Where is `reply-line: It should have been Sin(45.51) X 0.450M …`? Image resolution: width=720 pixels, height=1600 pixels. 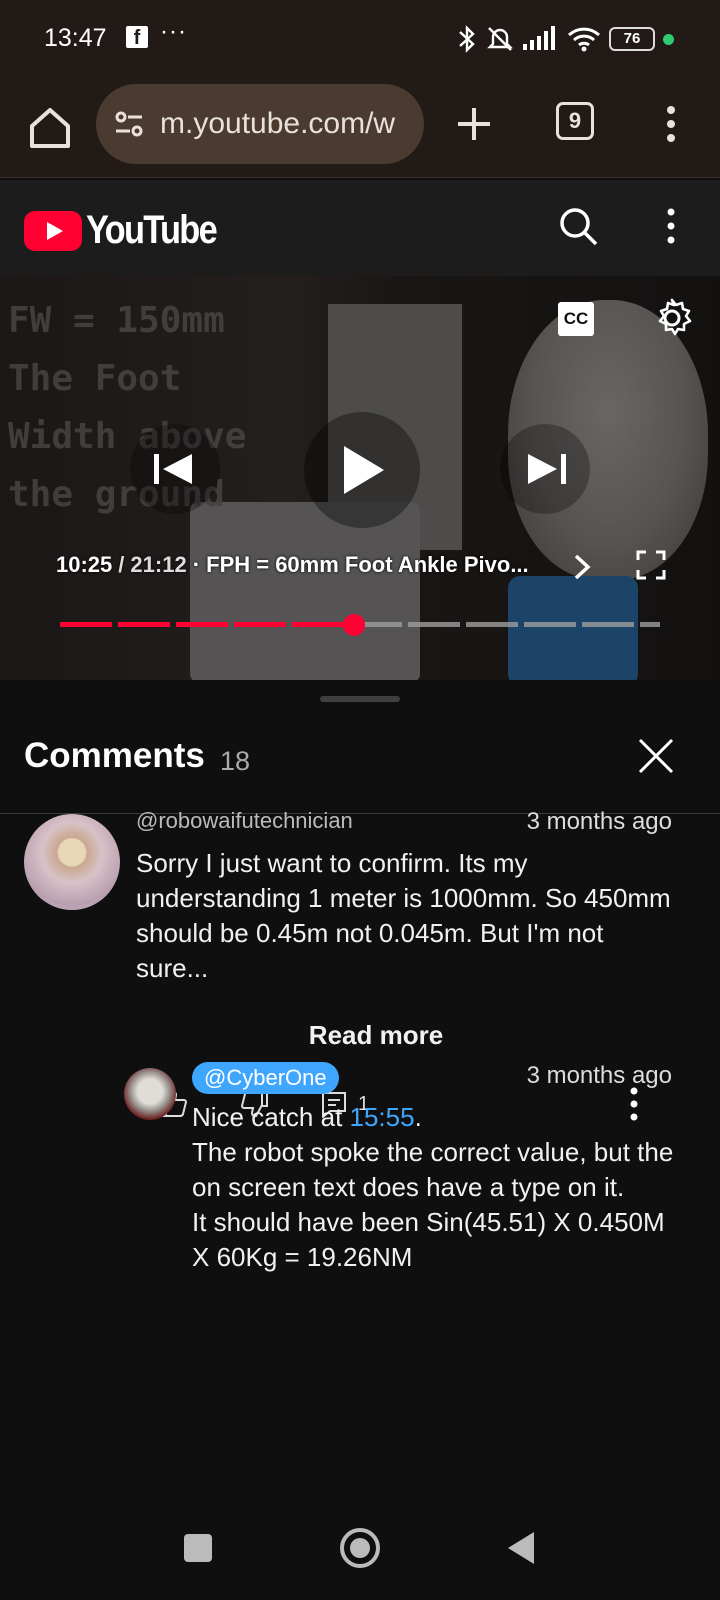
reply-line: It should have been Sin(45.51) X 0.450M … is located at coordinates (428, 1239).